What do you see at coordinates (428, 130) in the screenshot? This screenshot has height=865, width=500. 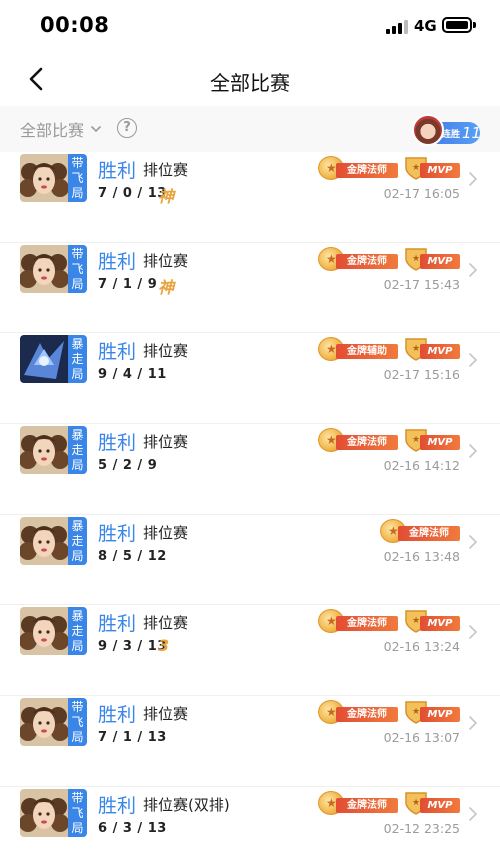 I see `streak-avatar` at bounding box center [428, 130].